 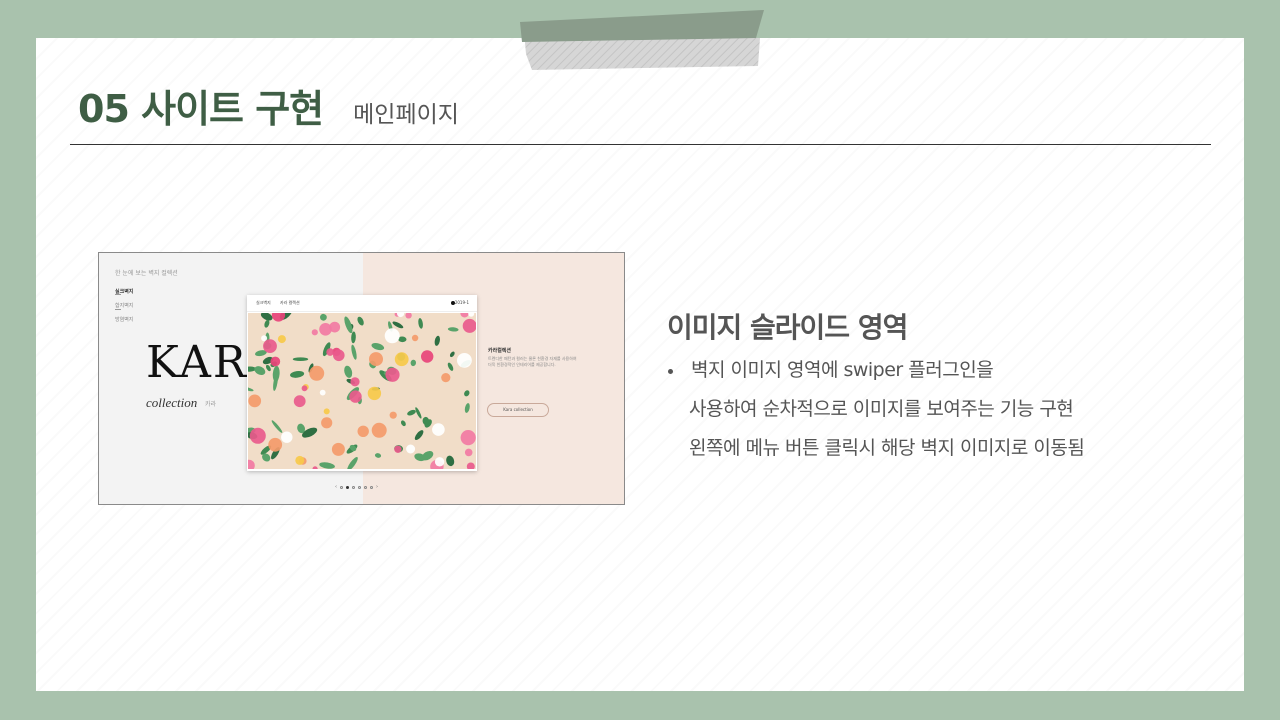 What do you see at coordinates (377, 487) in the screenshot?
I see `pager-next-icon: ›` at bounding box center [377, 487].